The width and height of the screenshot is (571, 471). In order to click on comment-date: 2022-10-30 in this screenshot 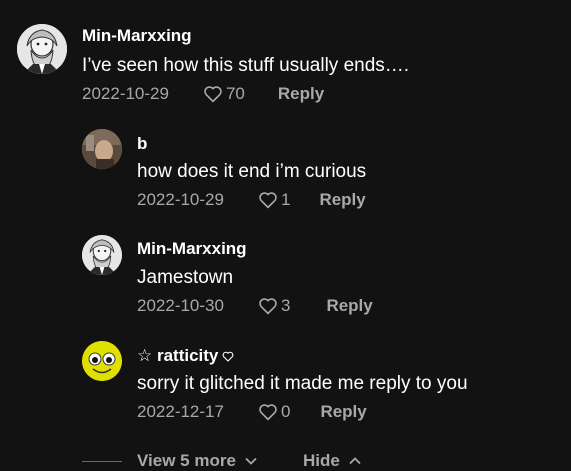, I will do `click(180, 305)`.